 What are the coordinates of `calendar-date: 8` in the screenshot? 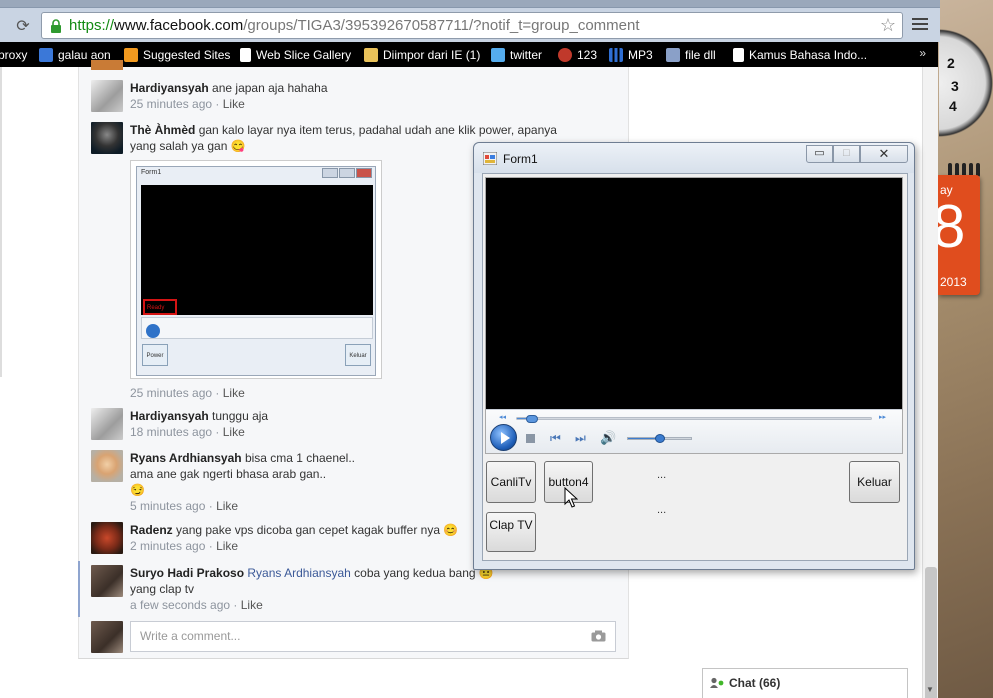 It's located at (952, 226).